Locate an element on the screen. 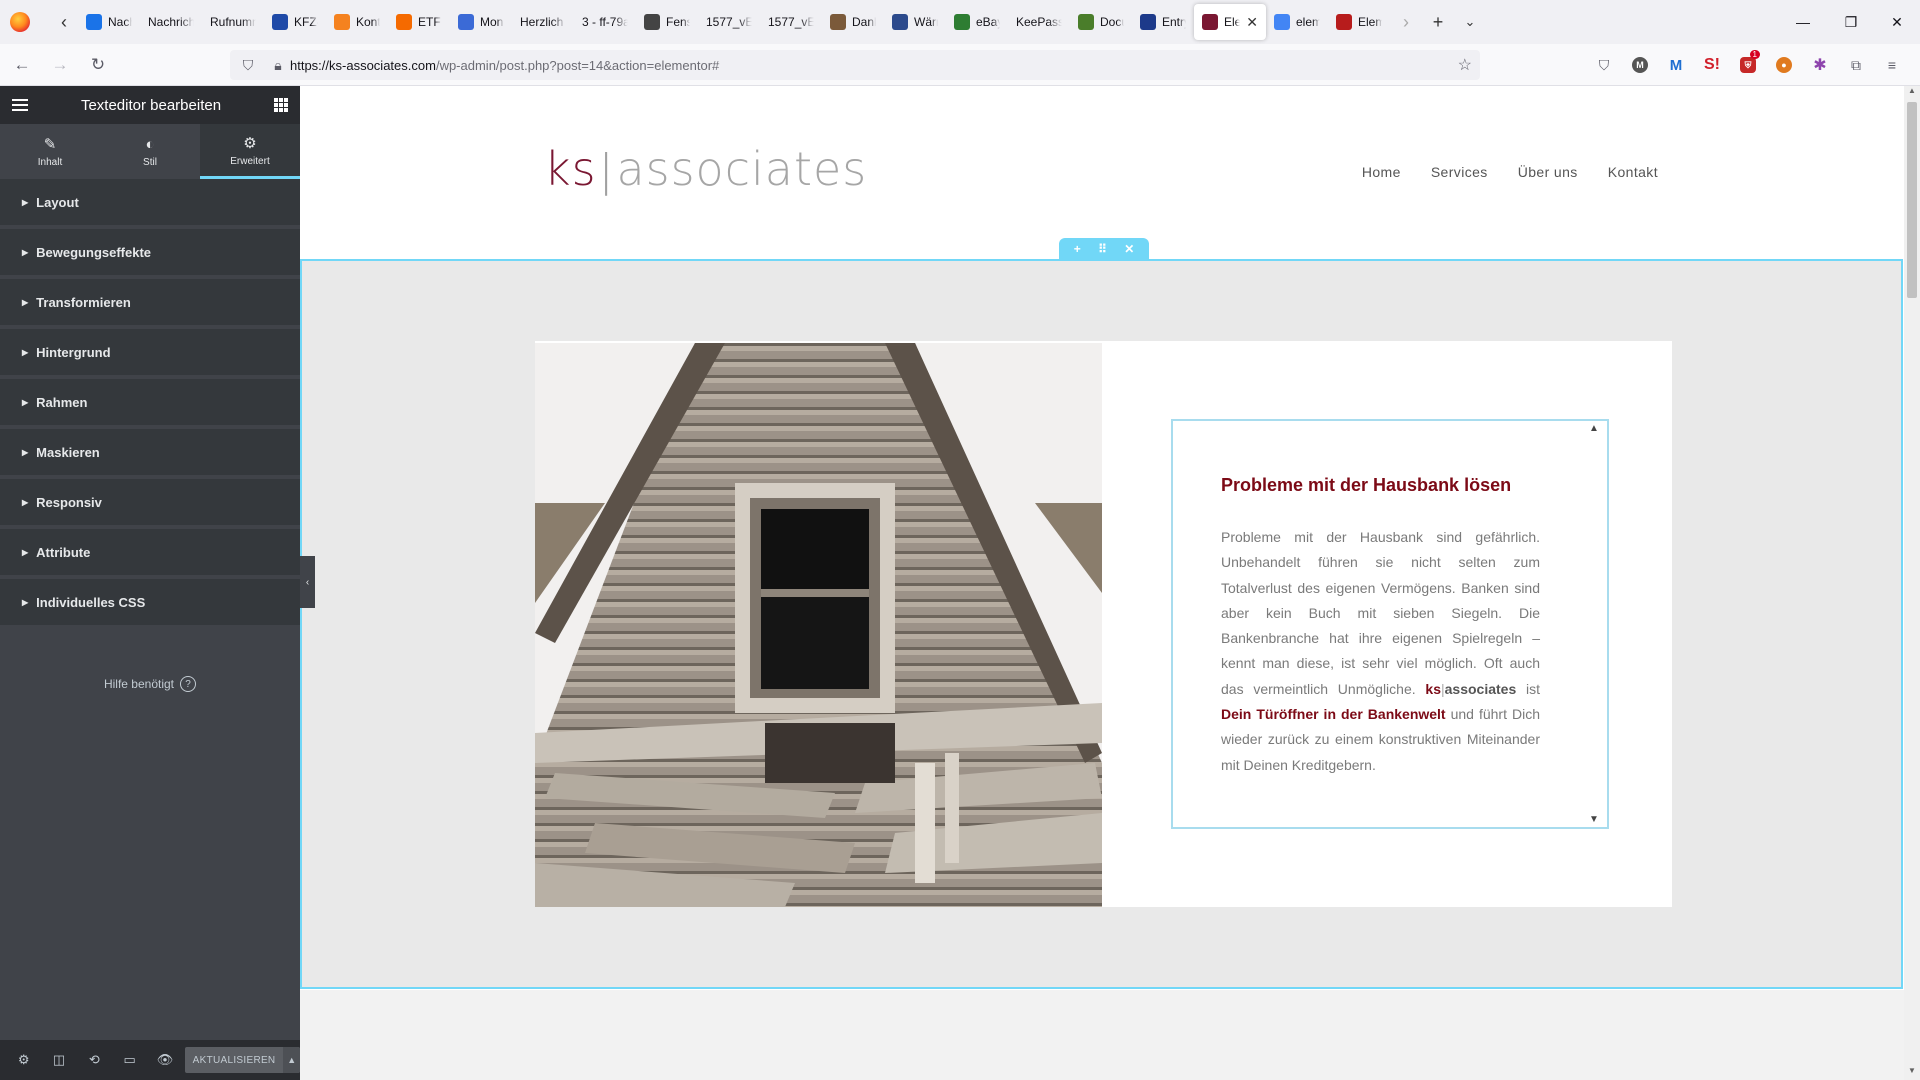 This screenshot has height=1080, width=1920. textbox-scrollbar: ▲ ▼ is located at coordinates (1595, 624).